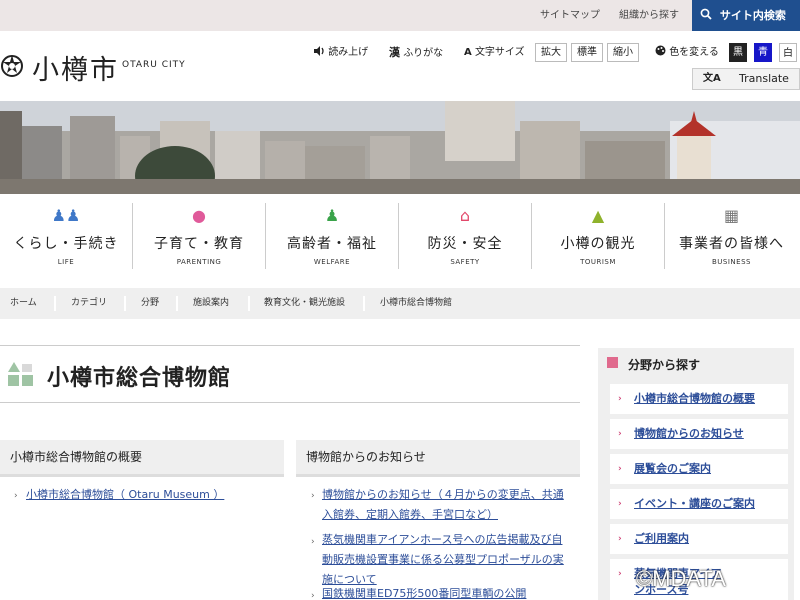 The height and width of the screenshot is (600, 800). I want to click on sidebar-item-news: › 博物館からのお知らせ, so click(699, 434).